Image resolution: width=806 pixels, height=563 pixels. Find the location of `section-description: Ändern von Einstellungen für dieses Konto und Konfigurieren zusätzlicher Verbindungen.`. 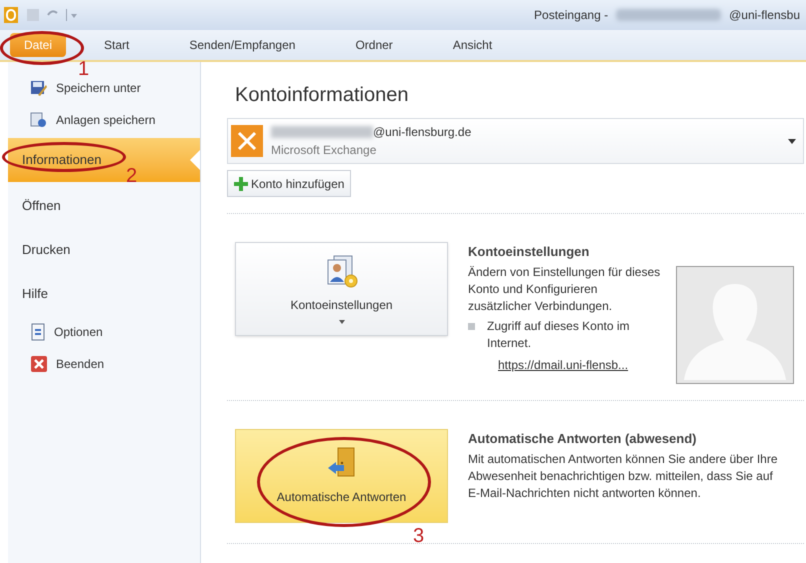

section-description: Ändern von Einstellungen für dieses Konto und Konfigurieren zusätzlicher Verbindungen. is located at coordinates (565, 289).